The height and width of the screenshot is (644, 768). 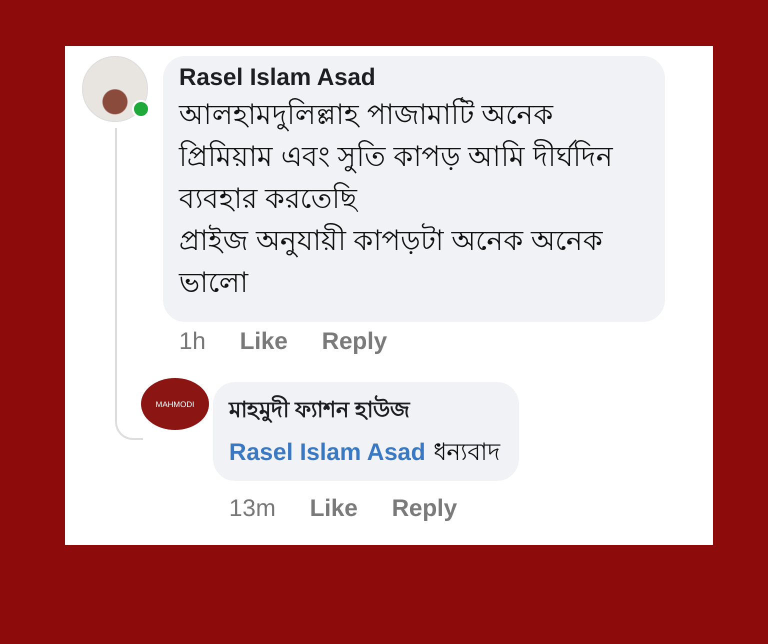 I want to click on comment-text: প্রিমিয়াম এবং সুতি কাপড় আমি দীর্ঘদিন, so click(x=396, y=157).